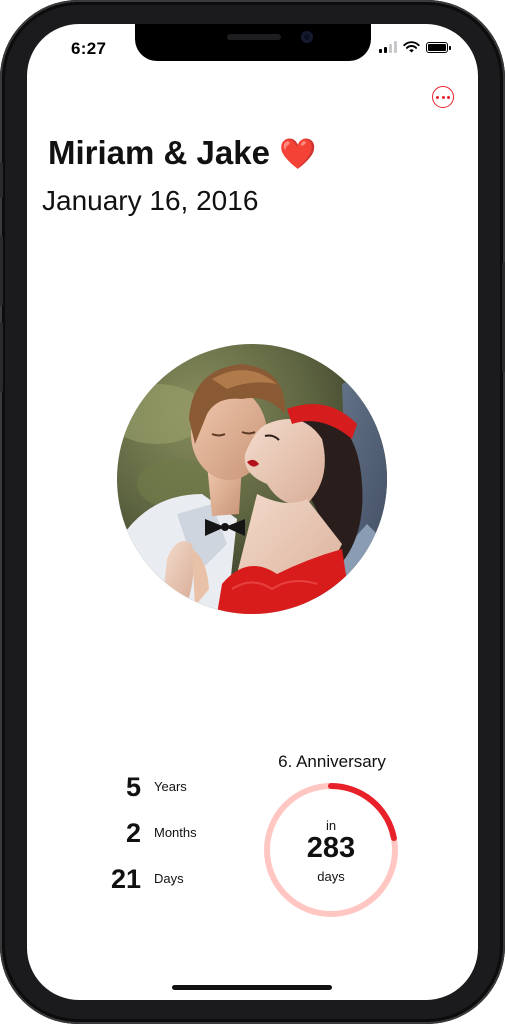 The width and height of the screenshot is (505, 1024). I want to click on status-time: 6:27, so click(89, 48).